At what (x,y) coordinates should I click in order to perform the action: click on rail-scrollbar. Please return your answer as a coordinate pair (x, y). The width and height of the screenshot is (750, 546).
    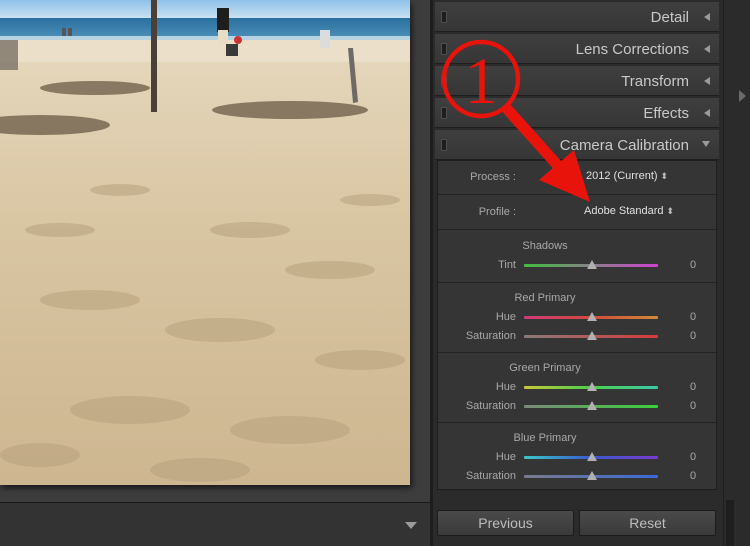
    Looking at the image, I should click on (730, 523).